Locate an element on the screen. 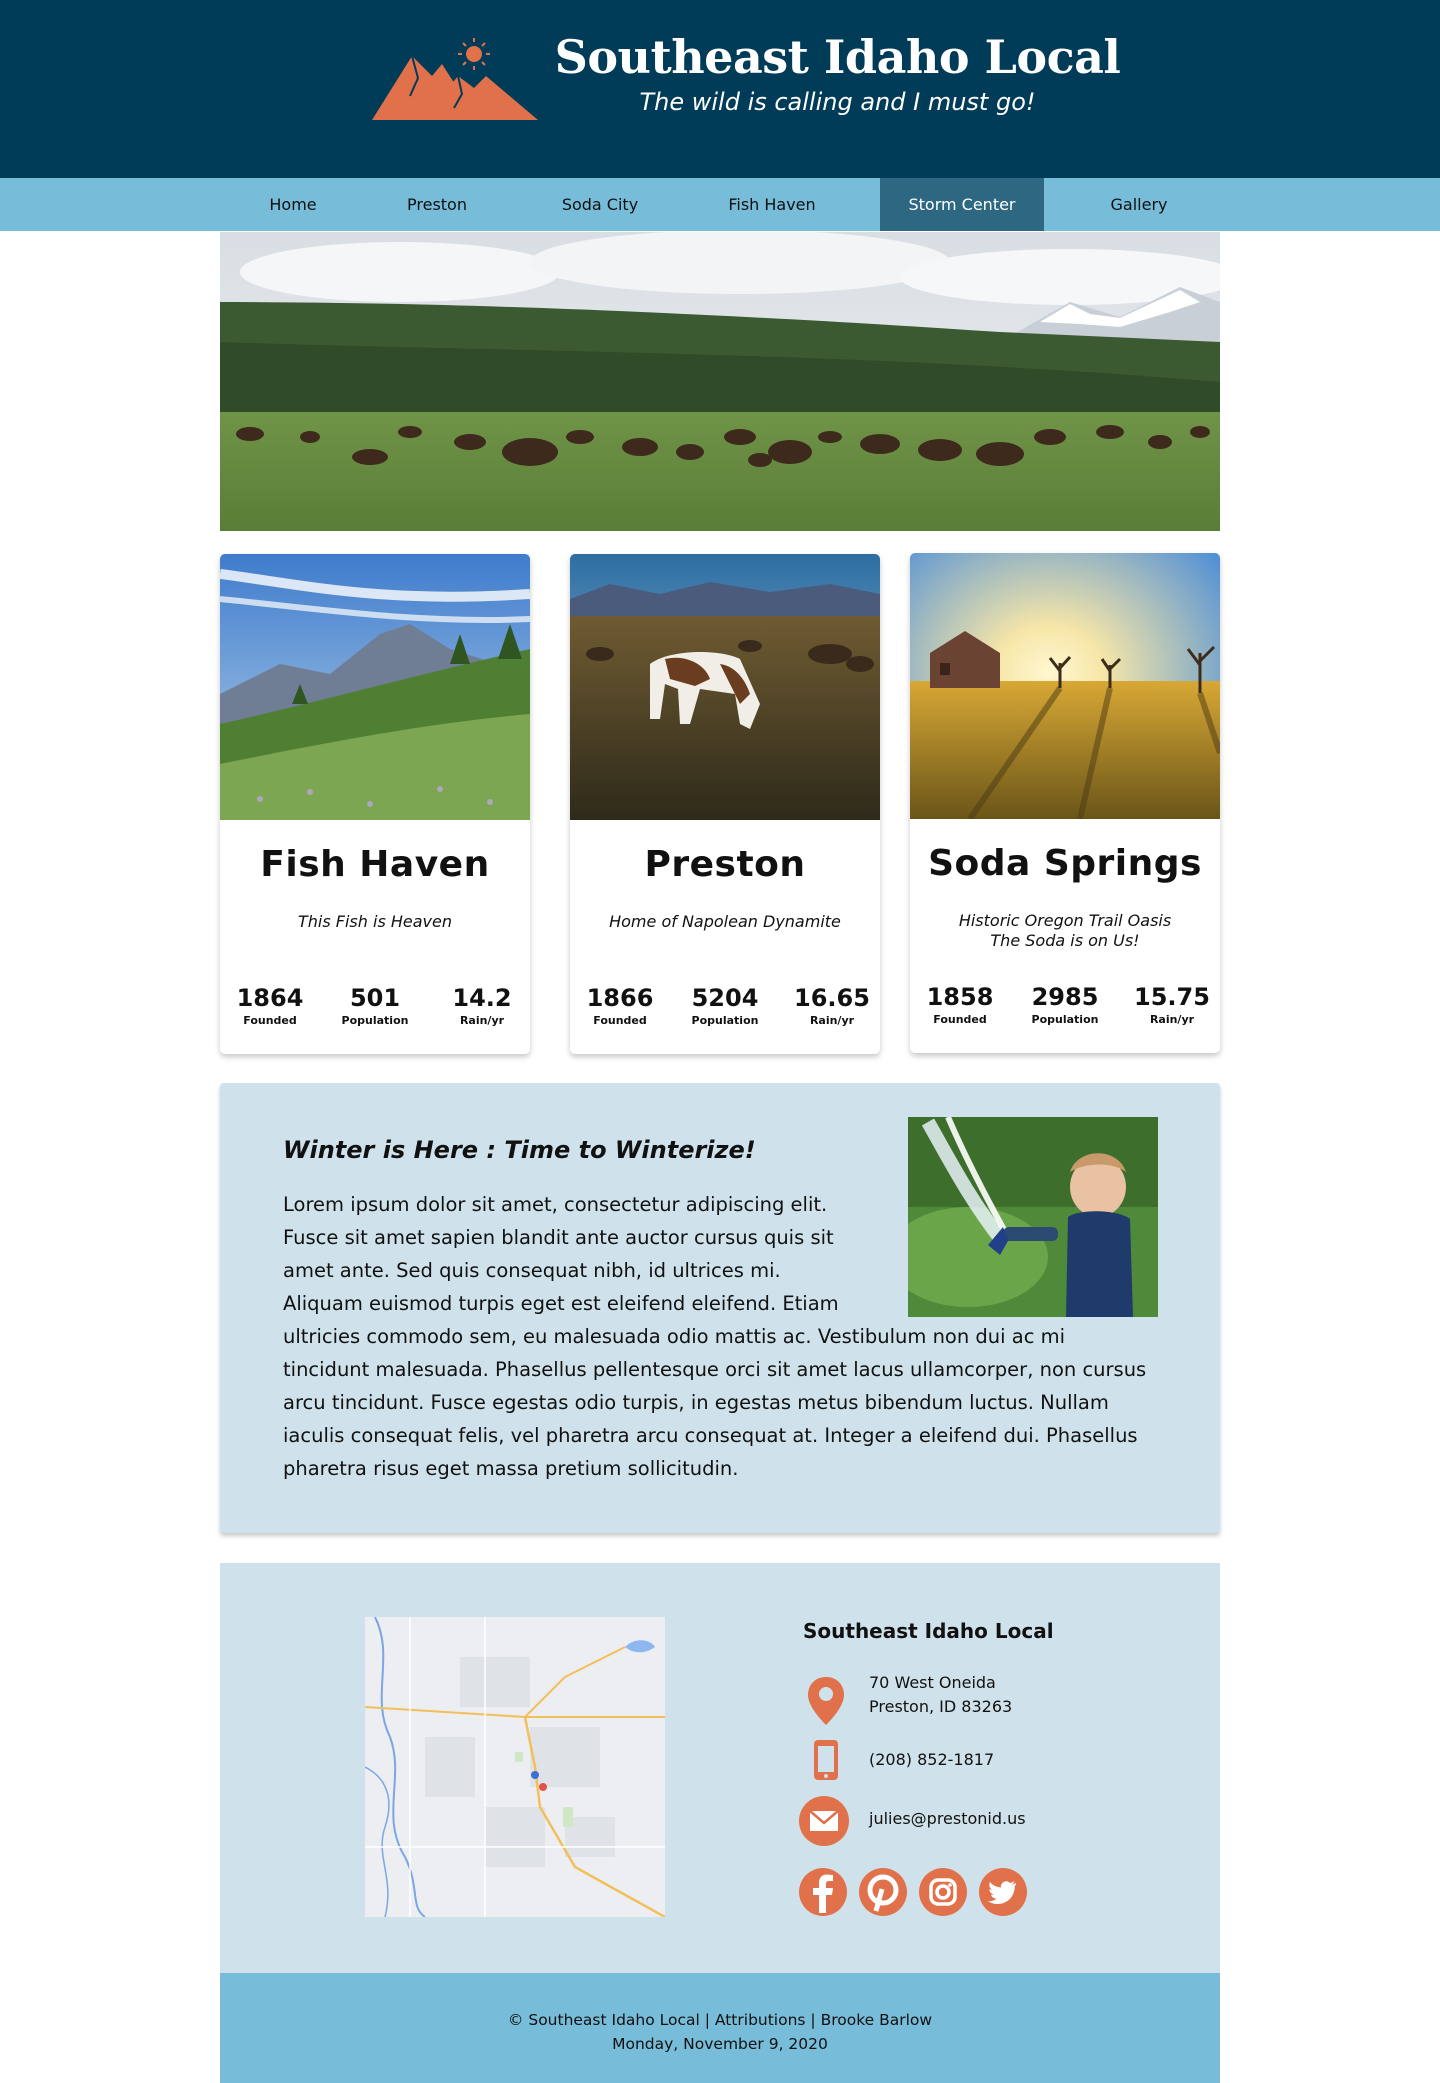 The image size is (1440, 2083). stat-value: 5204 is located at coordinates (725, 998).